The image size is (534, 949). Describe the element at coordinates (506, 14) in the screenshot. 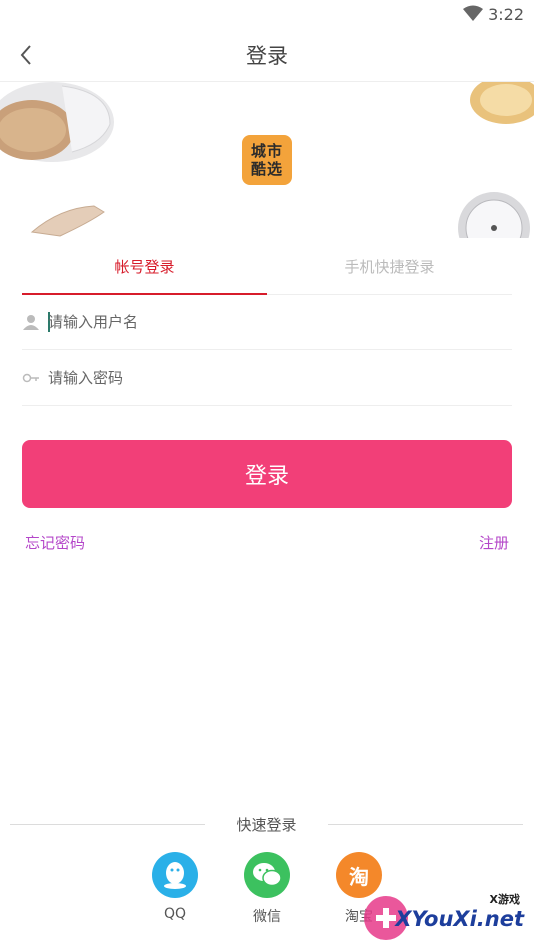

I see `status-time: 3:22` at that location.